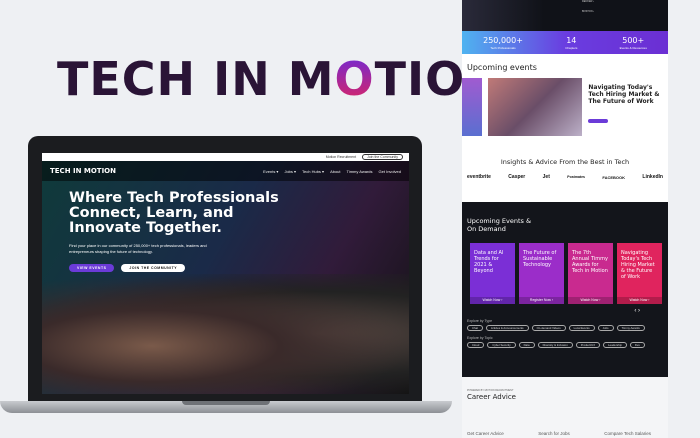  What do you see at coordinates (491, 397) in the screenshot?
I see `career-advice-heading: Career Advice` at bounding box center [491, 397].